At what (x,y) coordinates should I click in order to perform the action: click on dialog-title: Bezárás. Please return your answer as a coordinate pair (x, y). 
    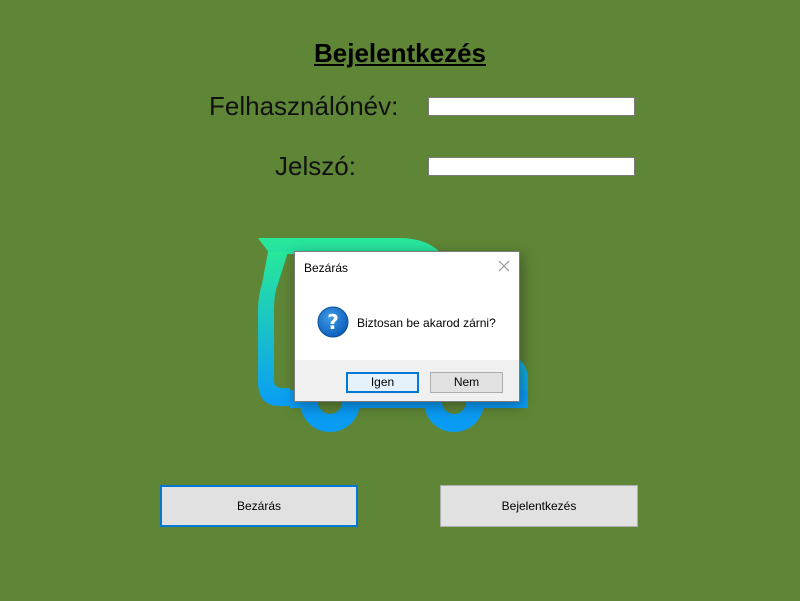
    Looking at the image, I should click on (326, 268).